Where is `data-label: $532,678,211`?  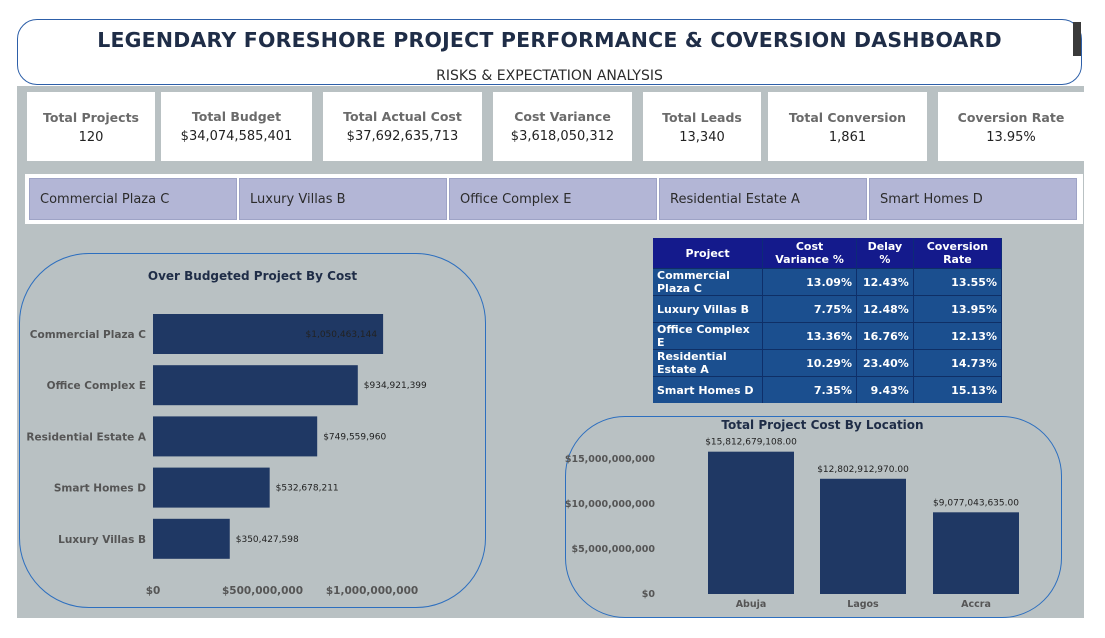
data-label: $532,678,211 is located at coordinates (307, 489).